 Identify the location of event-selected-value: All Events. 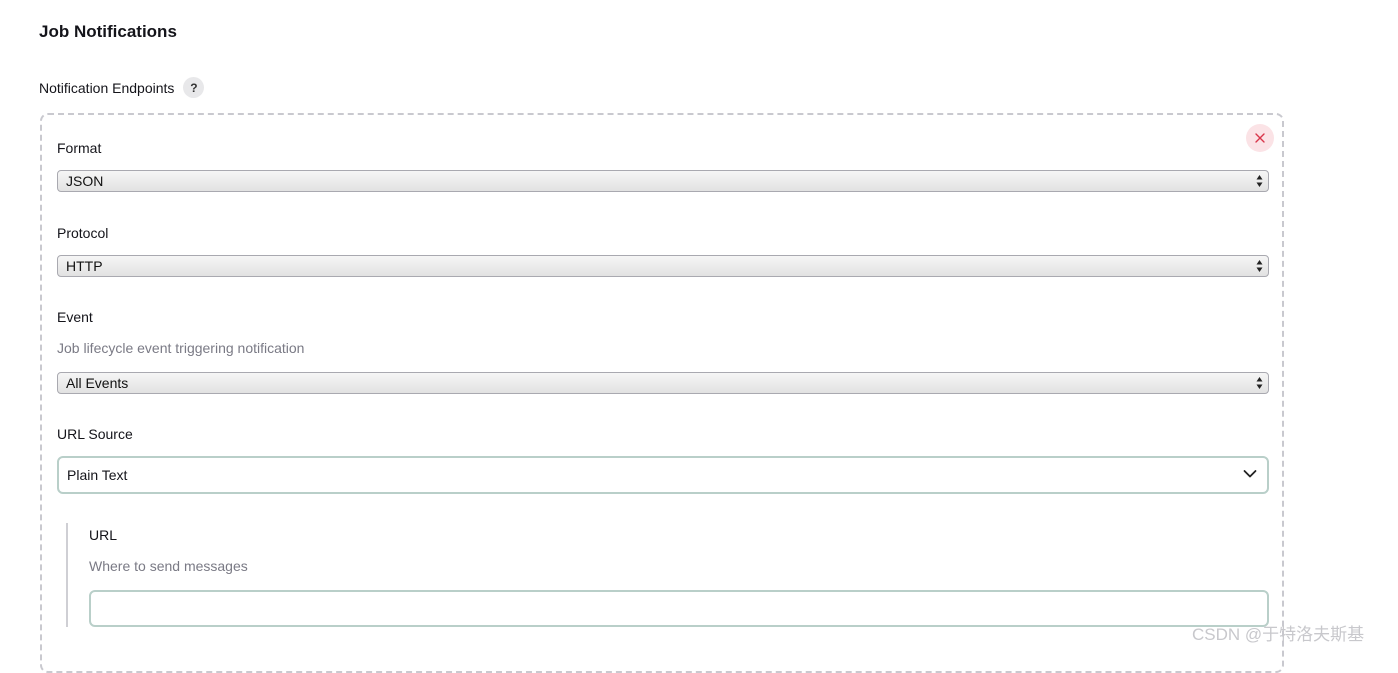
(97, 383).